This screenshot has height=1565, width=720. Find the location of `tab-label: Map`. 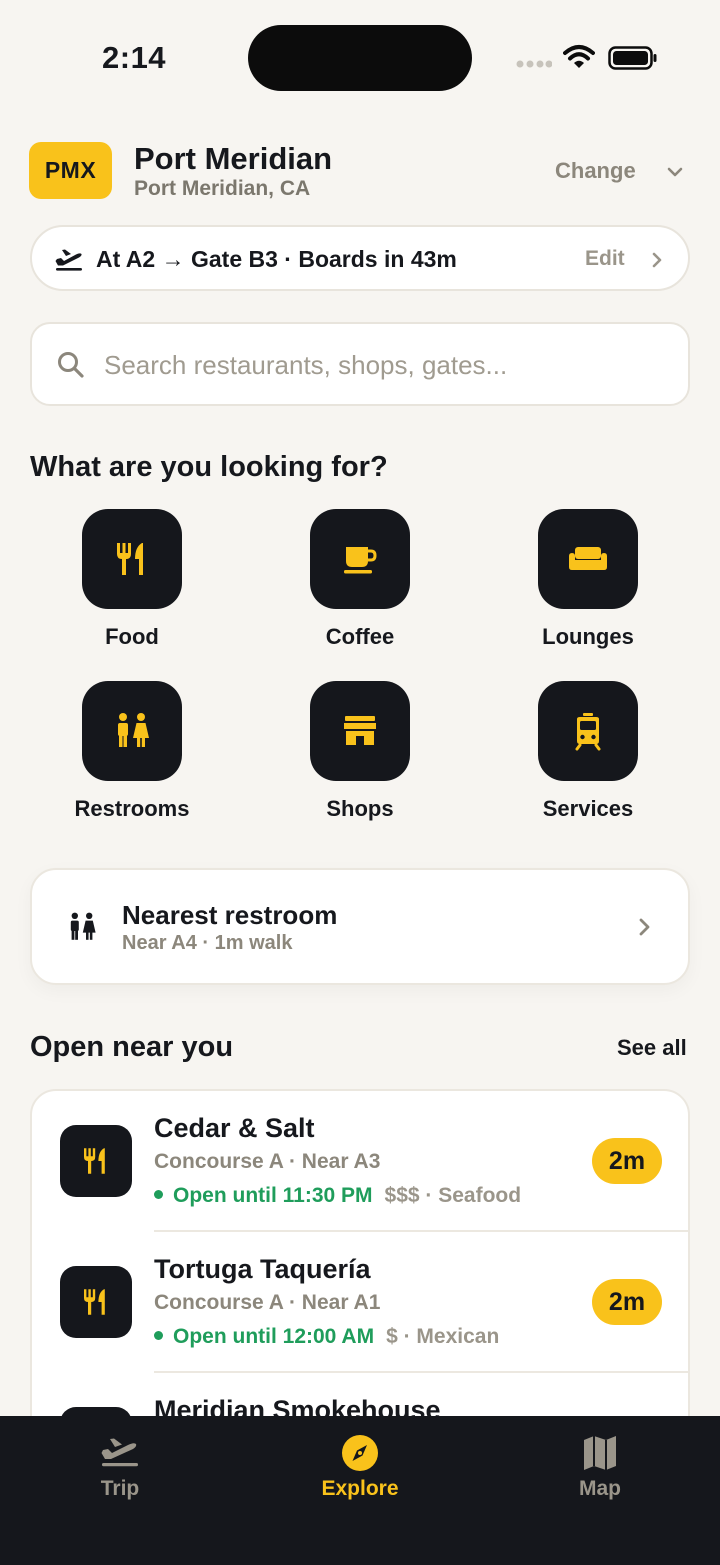

tab-label: Map is located at coordinates (600, 1488).